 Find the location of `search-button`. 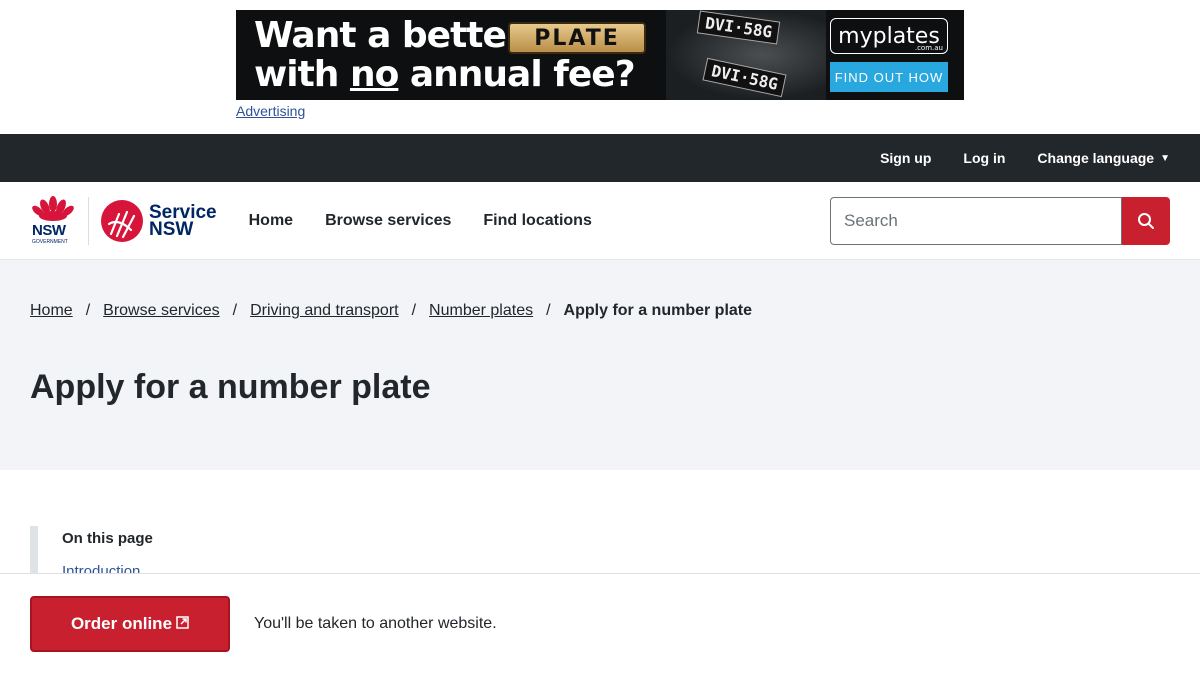

search-button is located at coordinates (1146, 221).